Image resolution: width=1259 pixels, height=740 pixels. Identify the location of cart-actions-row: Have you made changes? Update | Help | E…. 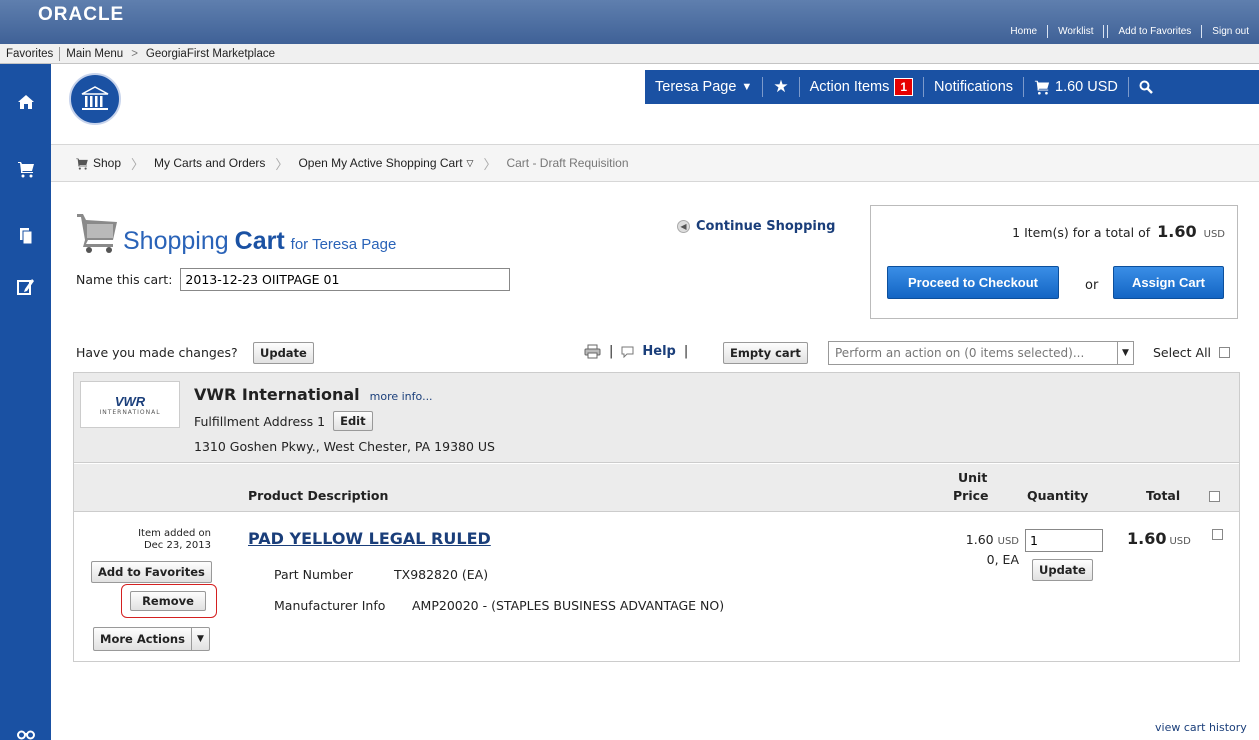
(659, 353).